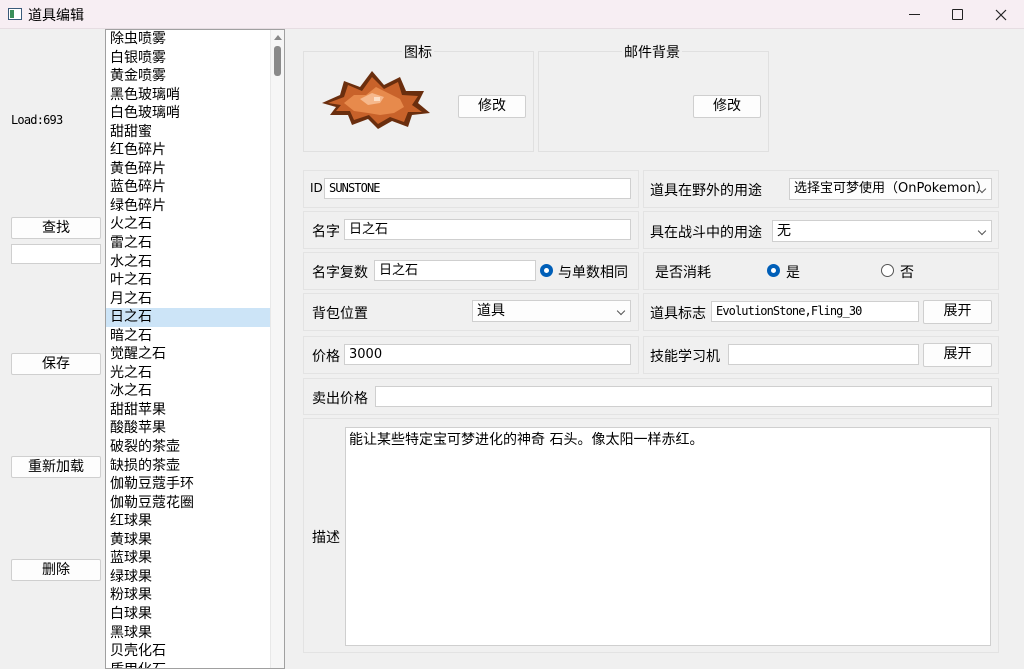 The width and height of the screenshot is (1024, 669). Describe the element at coordinates (188, 39) in the screenshot. I see `list-item: 除虫喷雾` at that location.